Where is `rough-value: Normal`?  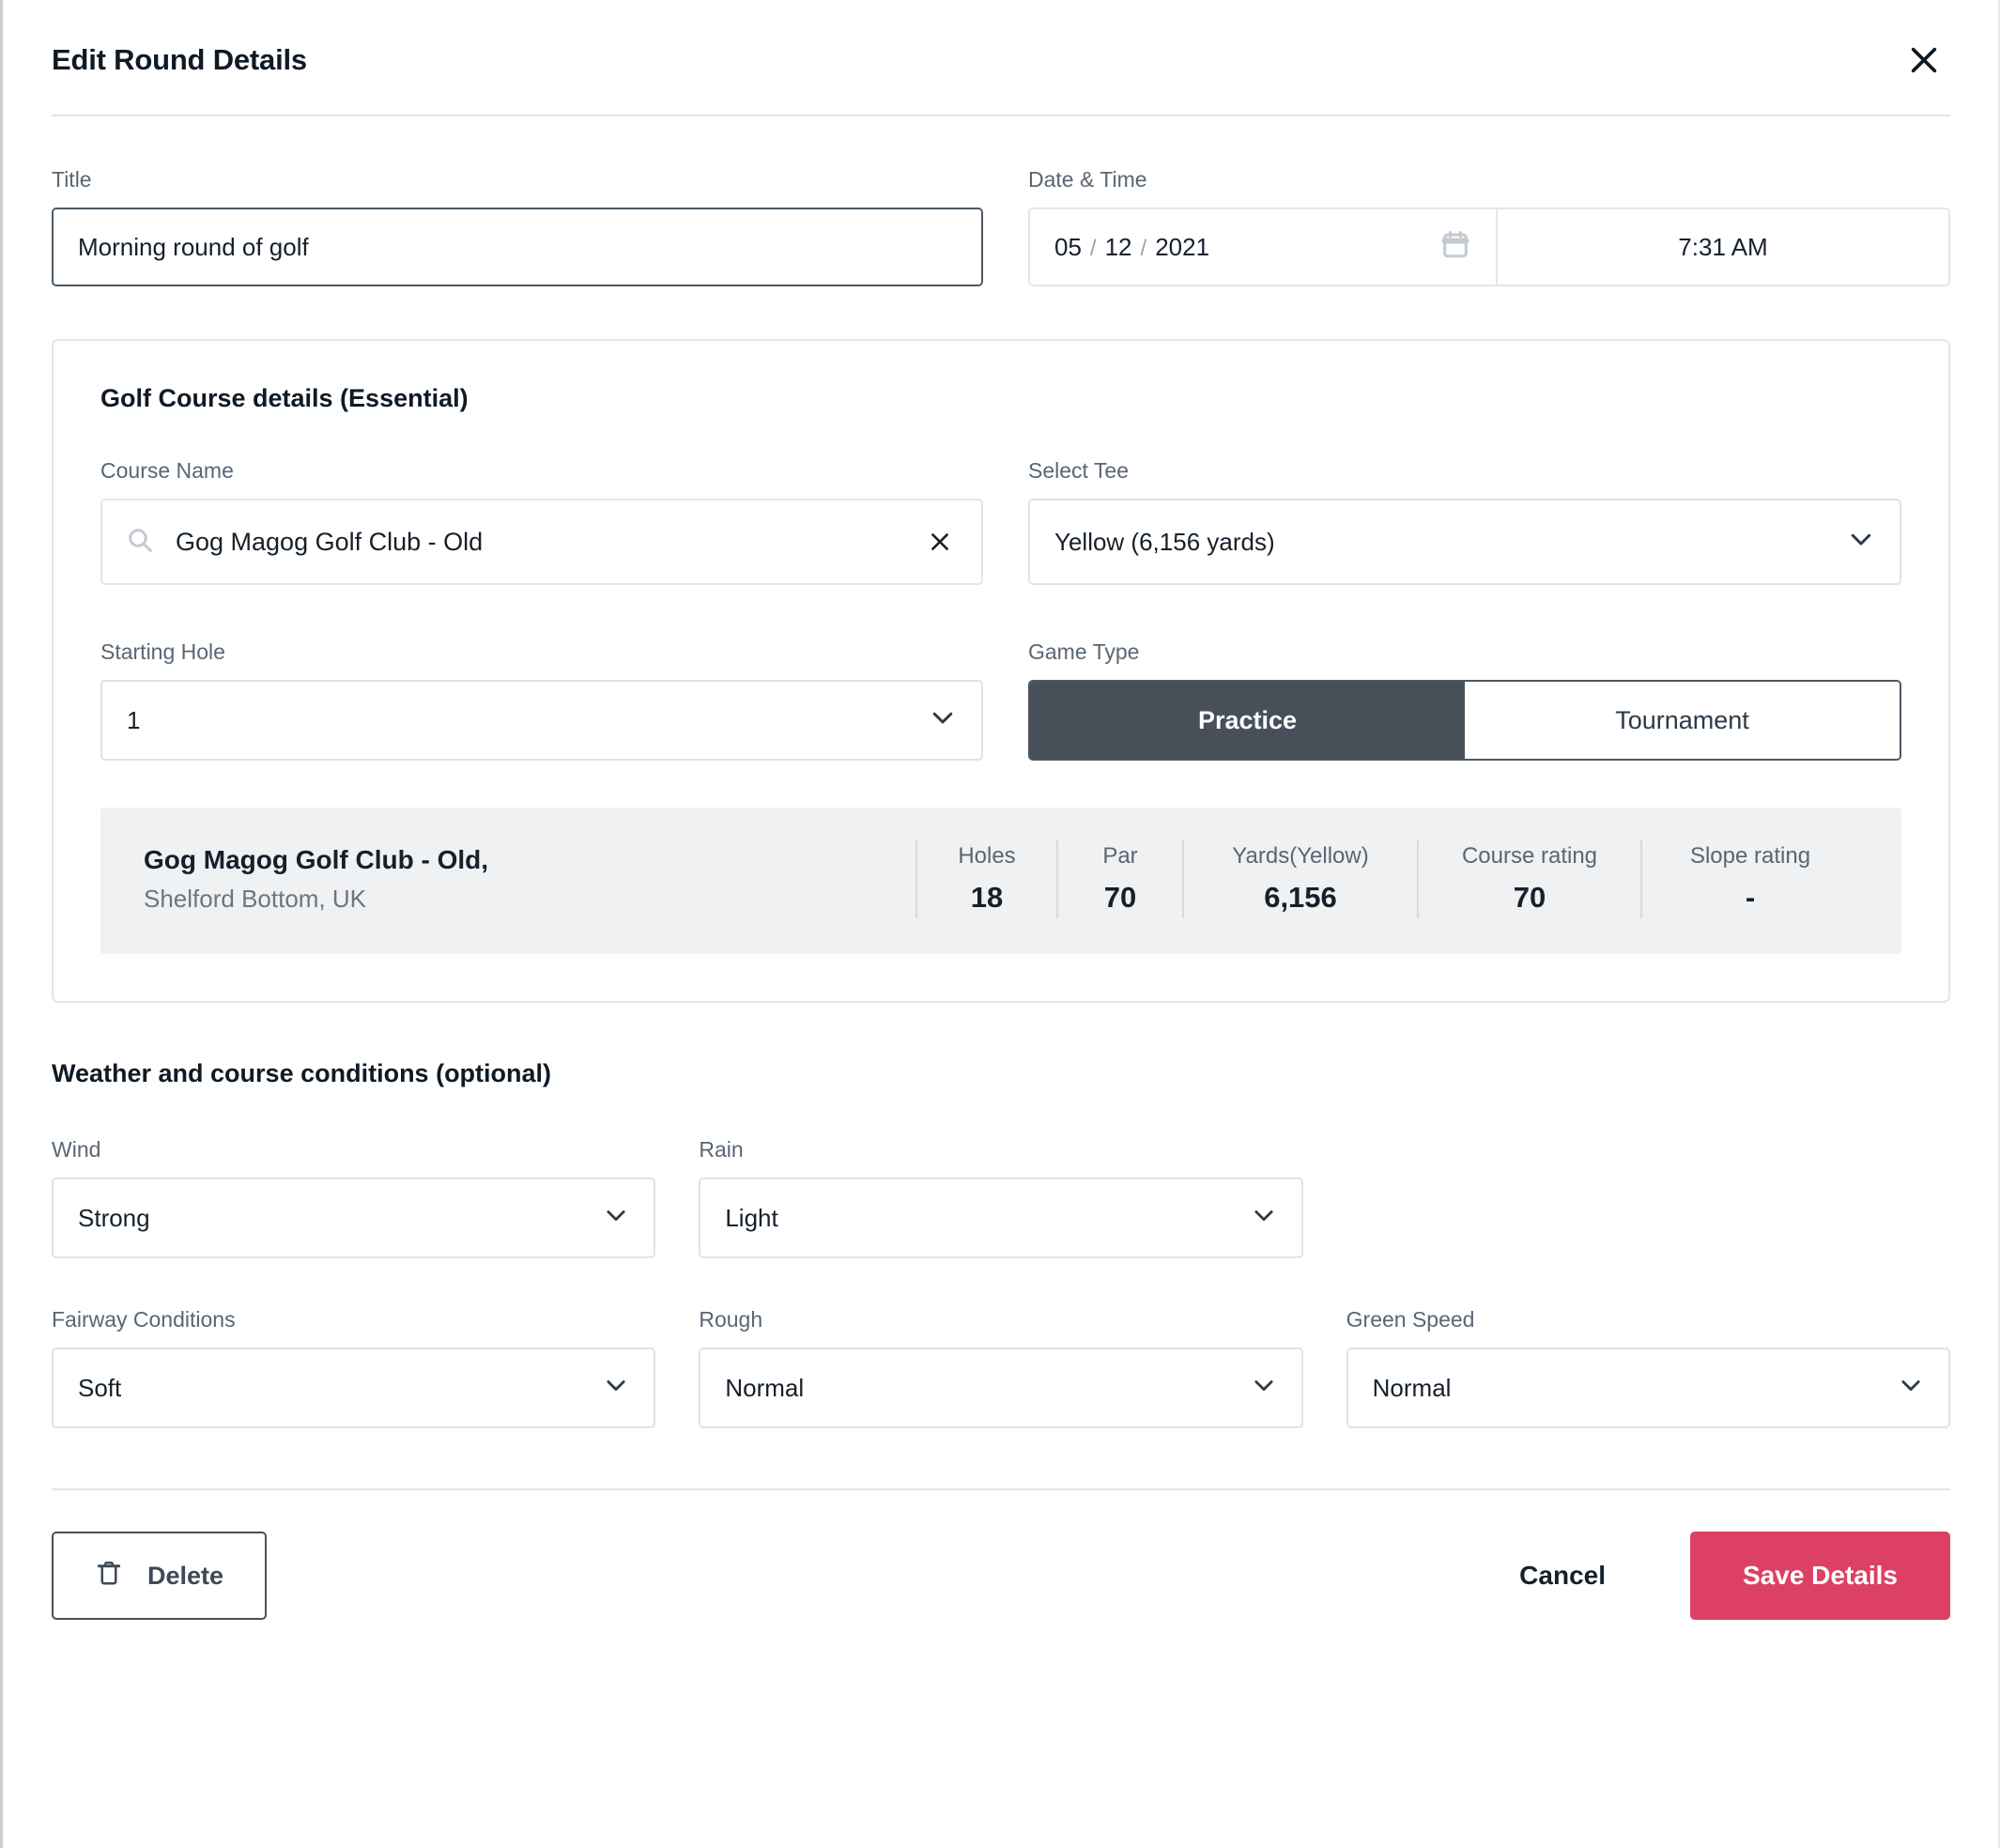
rough-value: Normal is located at coordinates (765, 1387).